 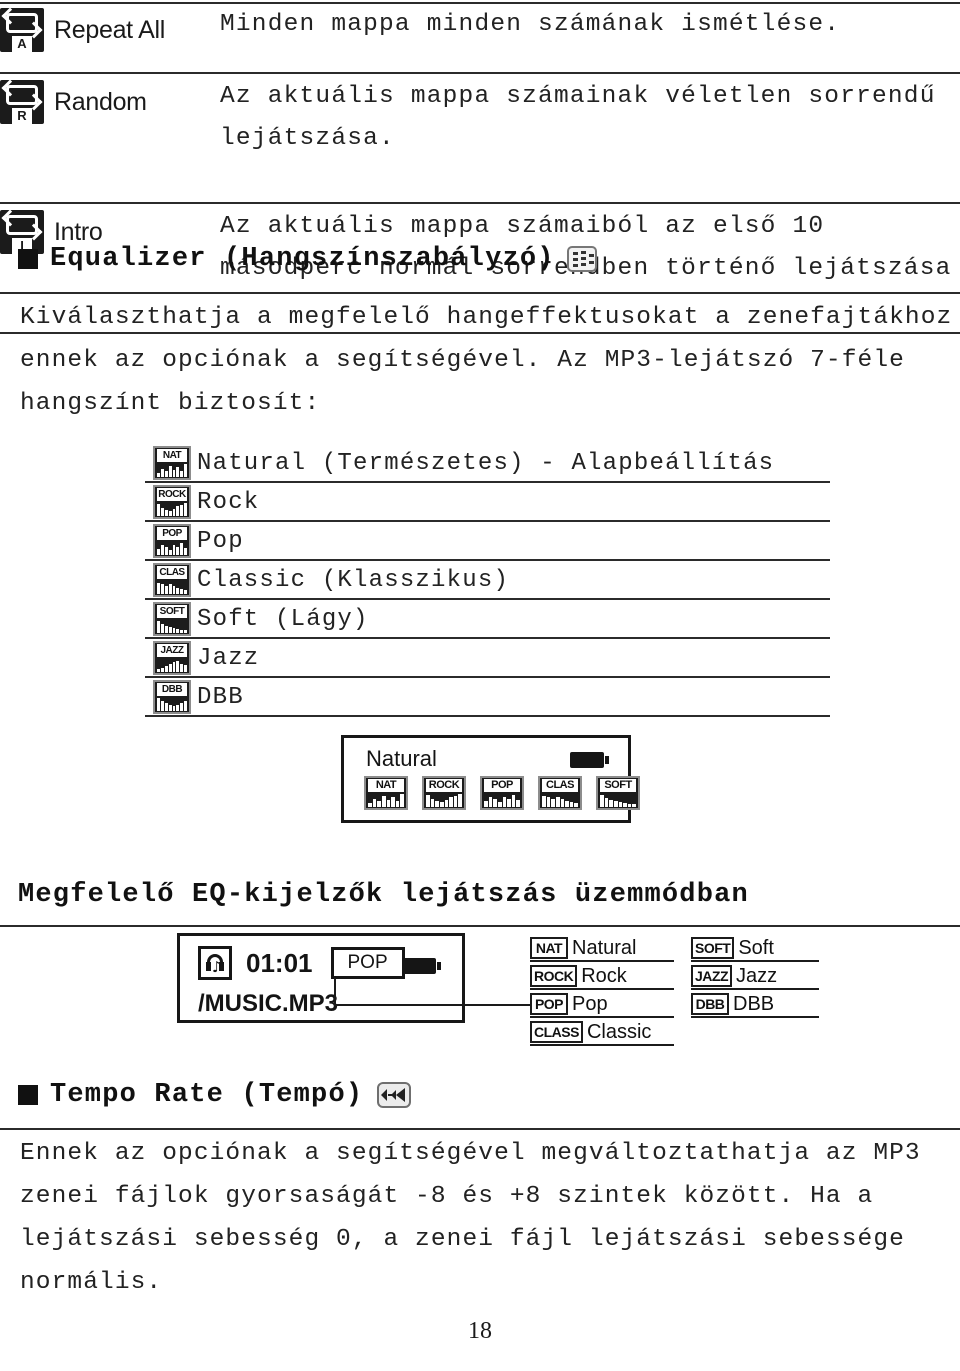 What do you see at coordinates (172, 689) in the screenshot?
I see `eq-preset-tag: DBB` at bounding box center [172, 689].